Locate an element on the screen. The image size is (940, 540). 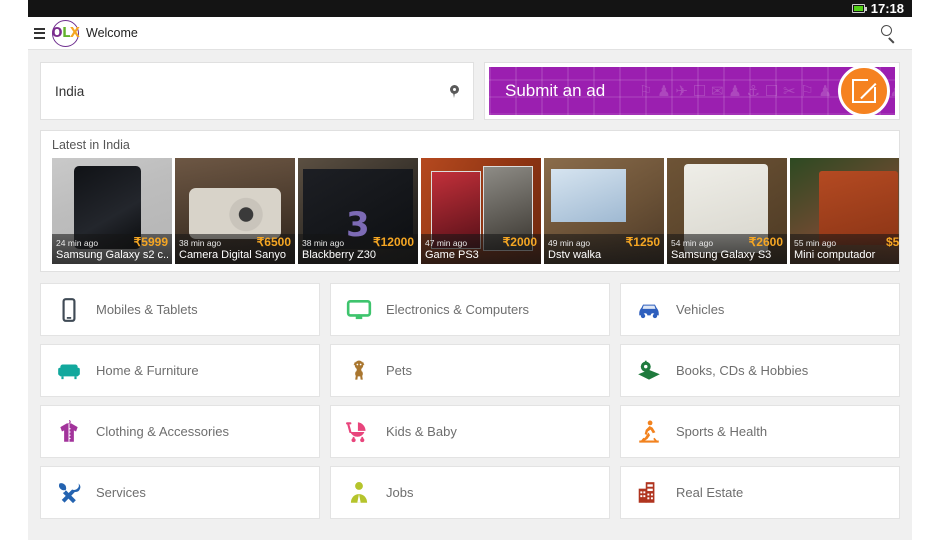
category-label: Electronics & Computers is located at coordinates (458, 309).